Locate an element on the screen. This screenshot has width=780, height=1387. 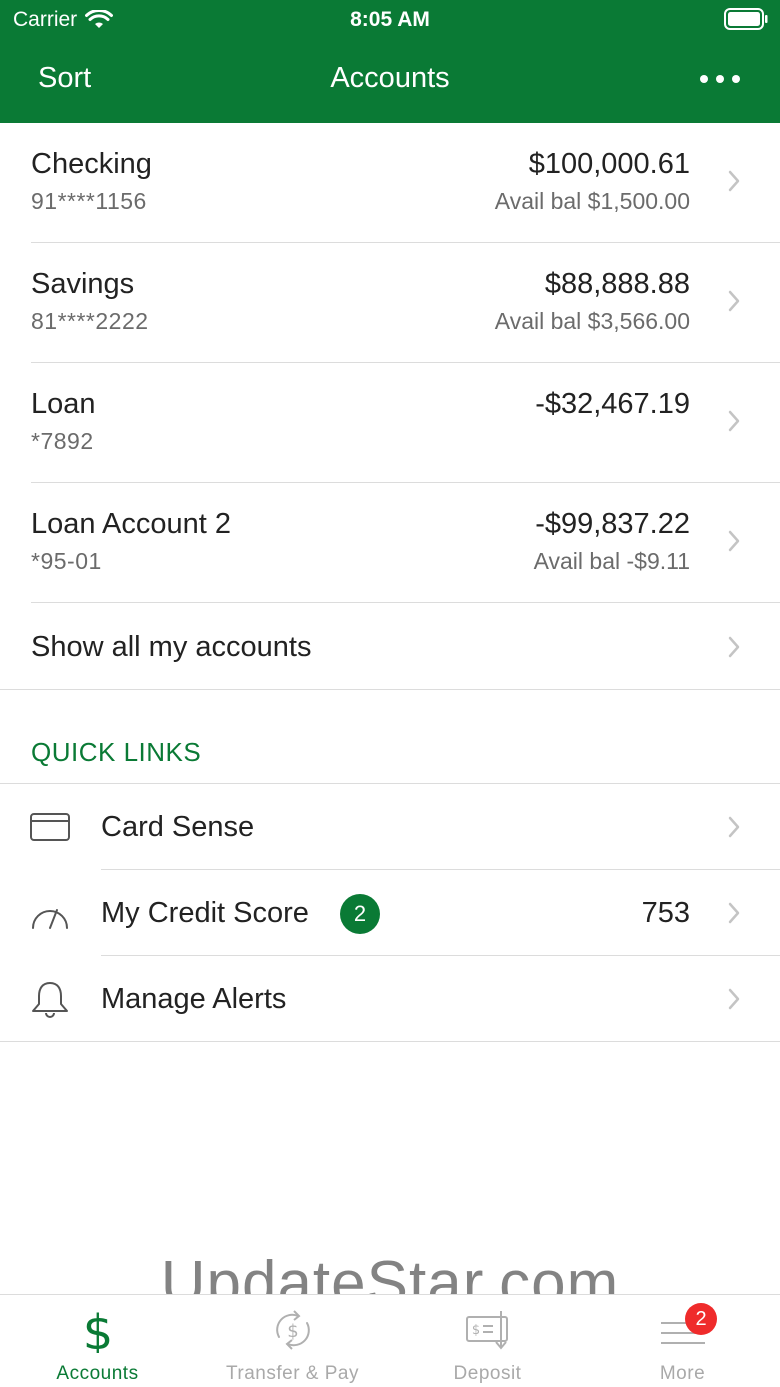
tab-accounts: $ Accounts is located at coordinates (97, 1341).